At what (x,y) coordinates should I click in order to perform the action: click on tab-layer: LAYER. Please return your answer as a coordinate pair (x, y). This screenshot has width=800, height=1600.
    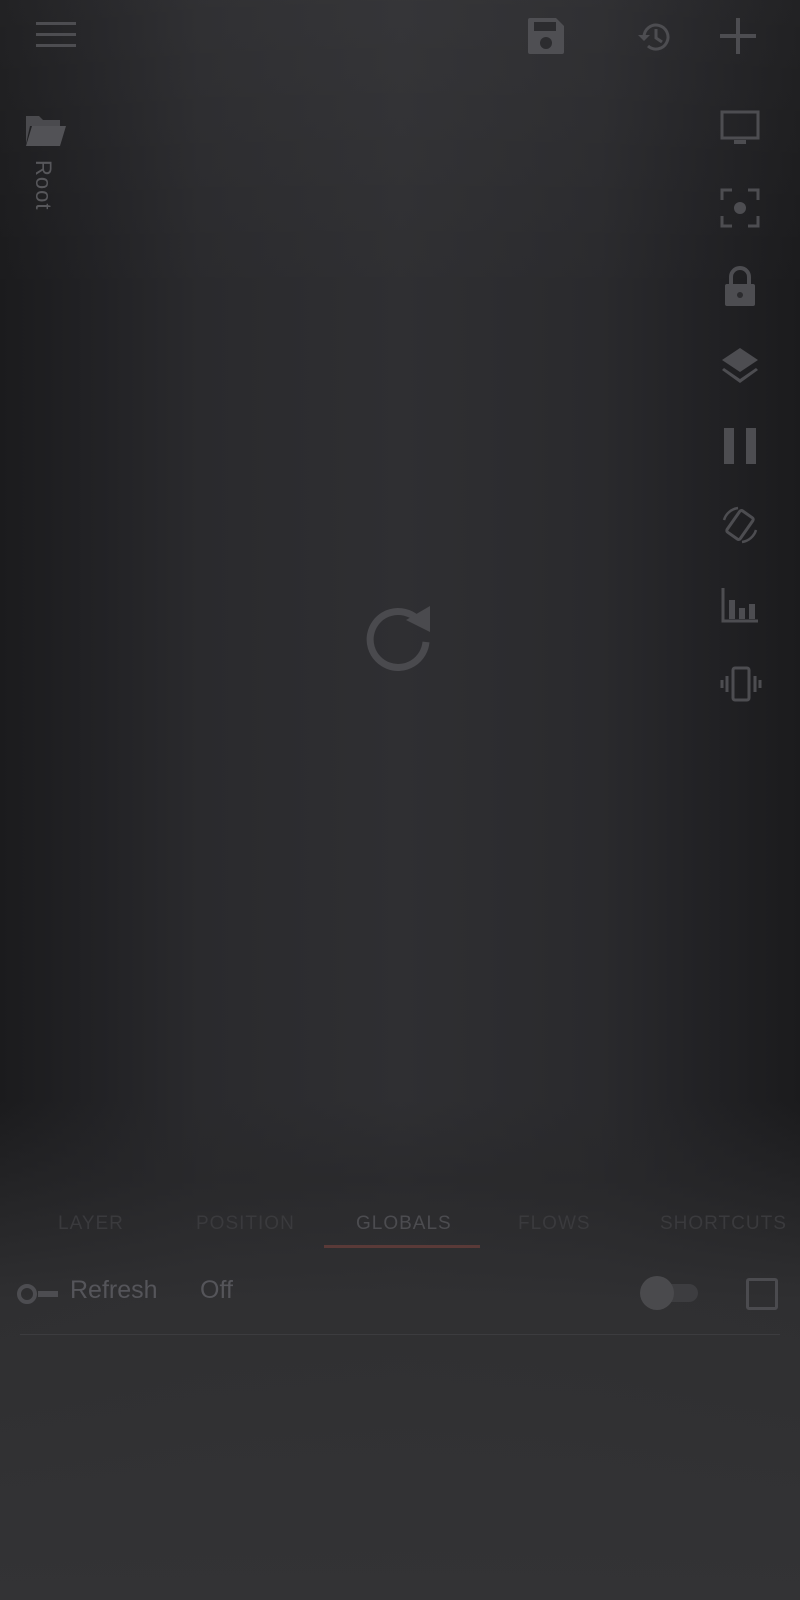
    Looking at the image, I should click on (91, 1224).